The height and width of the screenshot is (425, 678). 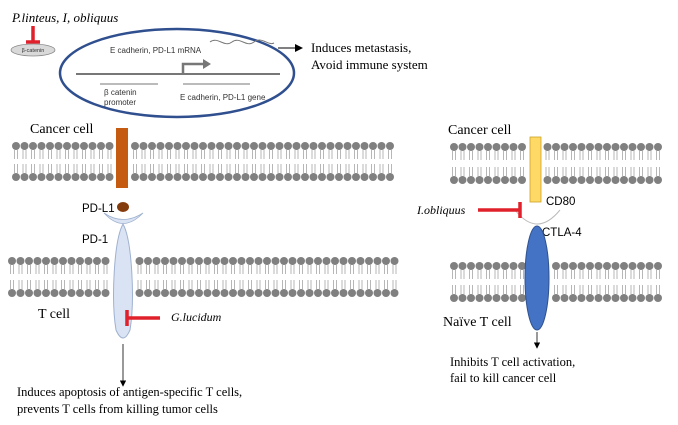 I want to click on pdl1-ligand-dot, so click(x=123, y=207).